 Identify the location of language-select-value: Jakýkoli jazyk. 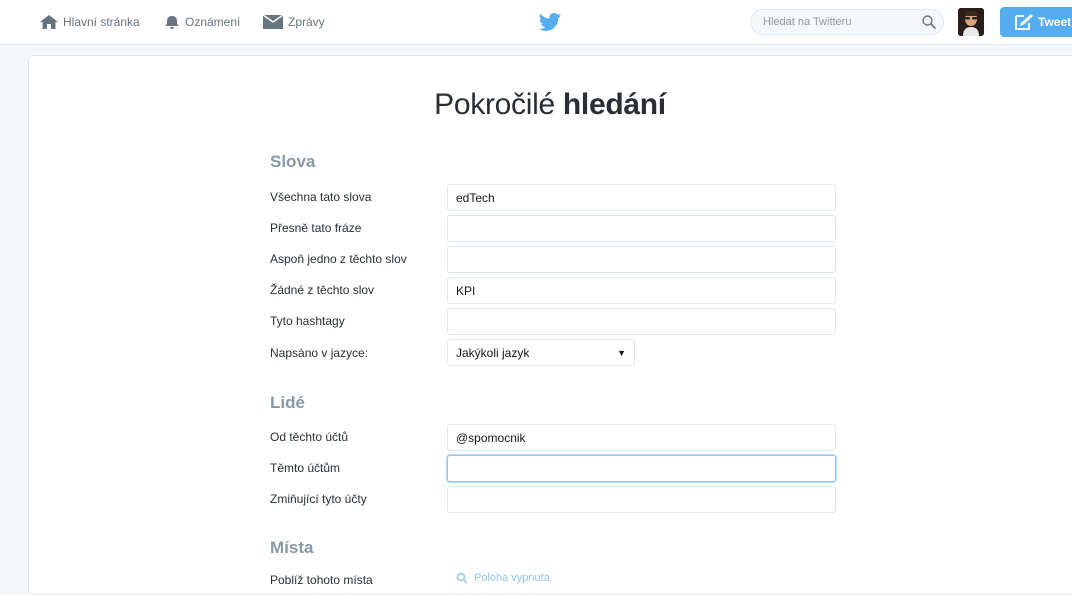
(493, 352).